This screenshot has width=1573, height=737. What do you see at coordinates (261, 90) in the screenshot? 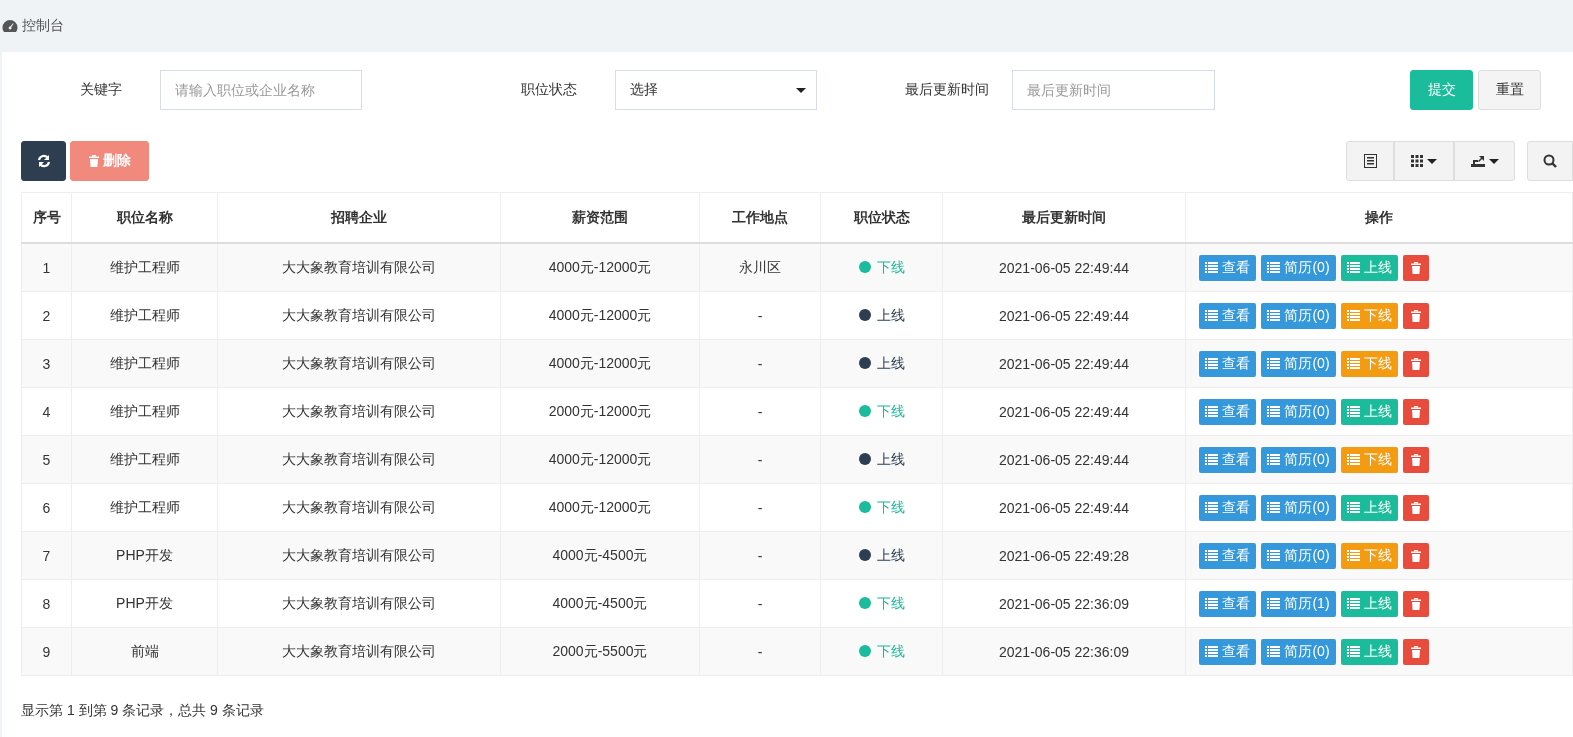
I see `keyword-field: 请输入职位或企业名称` at bounding box center [261, 90].